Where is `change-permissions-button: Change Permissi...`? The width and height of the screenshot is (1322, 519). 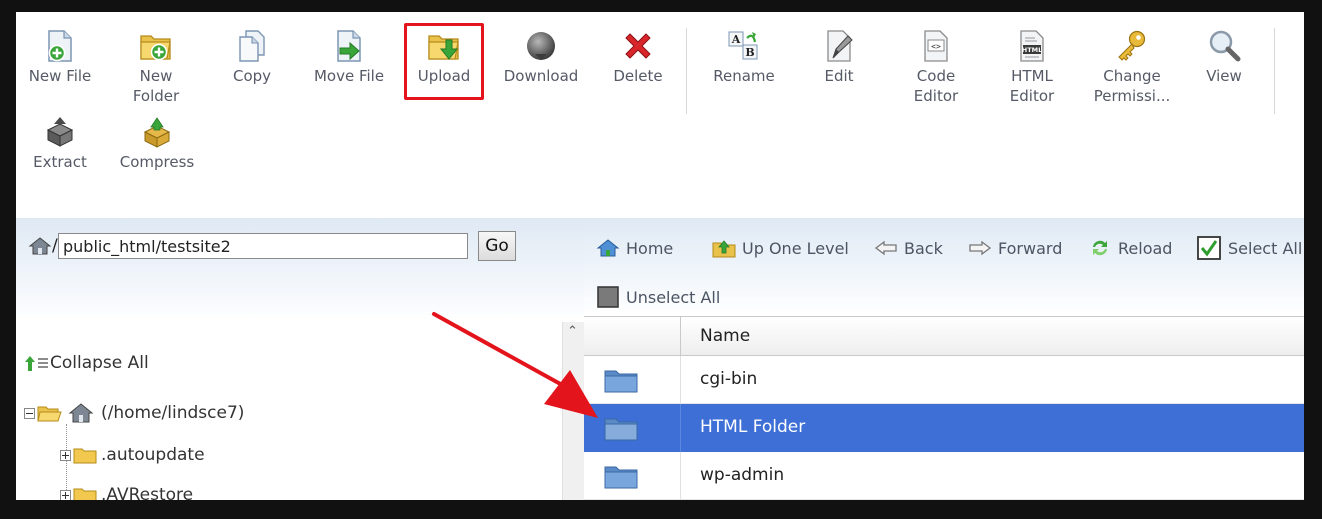
change-permissions-button: Change Permissi... is located at coordinates (1132, 67).